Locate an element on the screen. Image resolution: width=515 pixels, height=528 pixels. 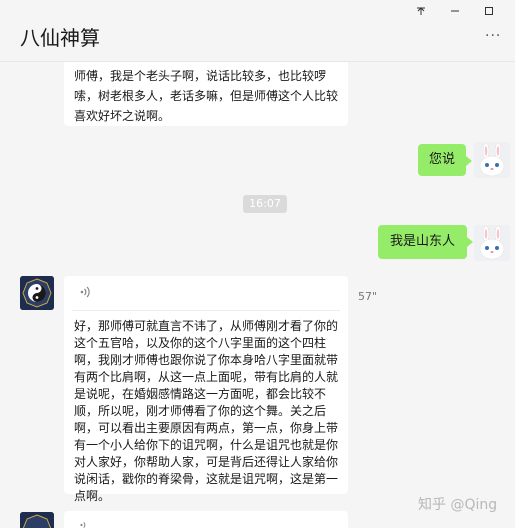
divider is located at coordinates (206, 310).